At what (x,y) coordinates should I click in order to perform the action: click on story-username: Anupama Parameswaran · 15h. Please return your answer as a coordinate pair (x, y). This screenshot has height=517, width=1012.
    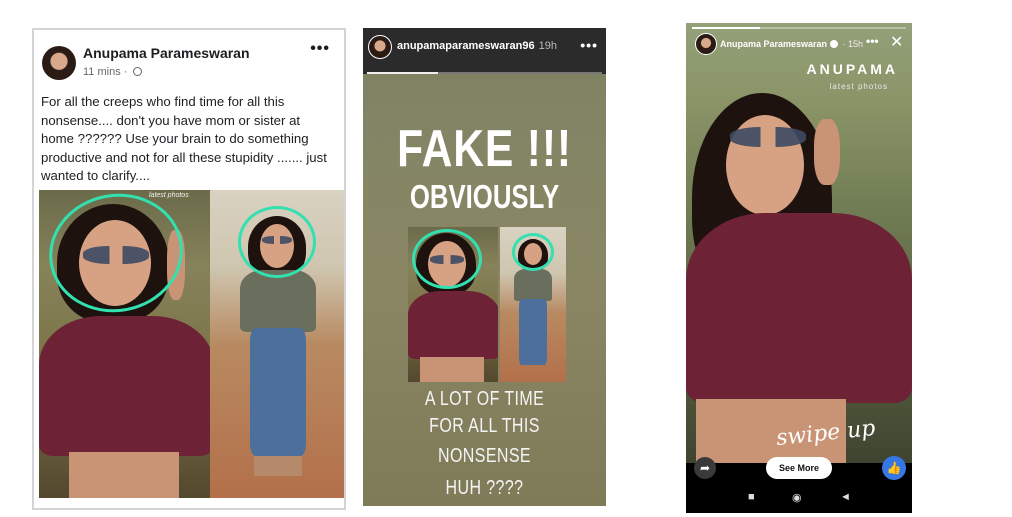
    Looking at the image, I should click on (791, 44).